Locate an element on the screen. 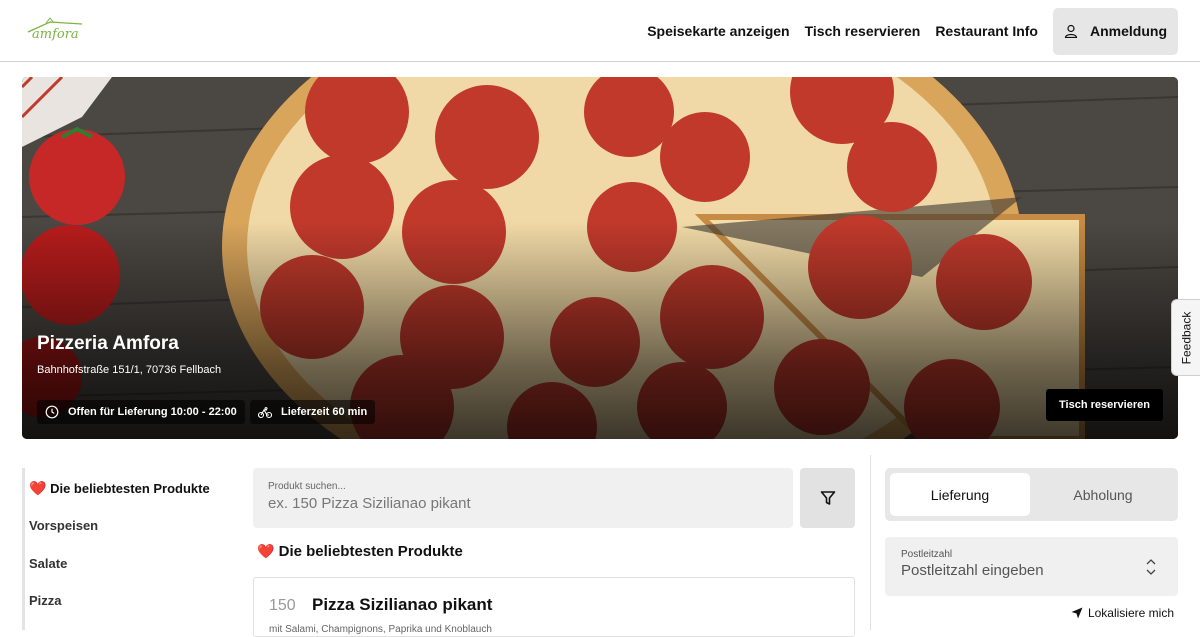  search-input is located at coordinates (518, 503).